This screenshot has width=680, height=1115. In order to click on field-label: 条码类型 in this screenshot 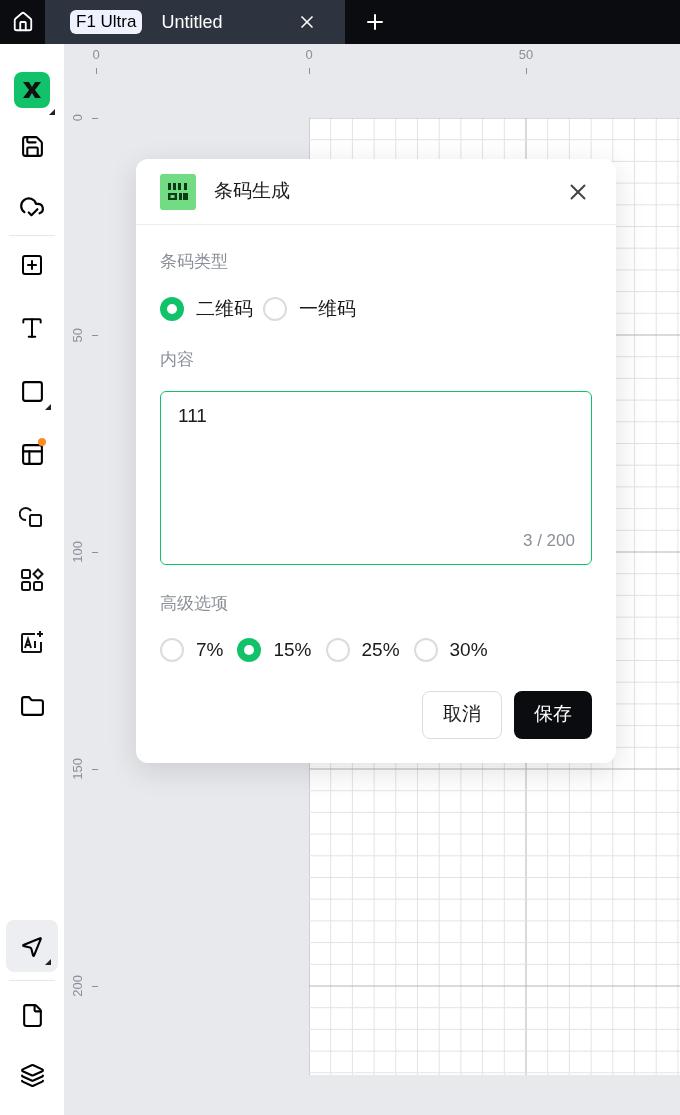, I will do `click(194, 262)`.